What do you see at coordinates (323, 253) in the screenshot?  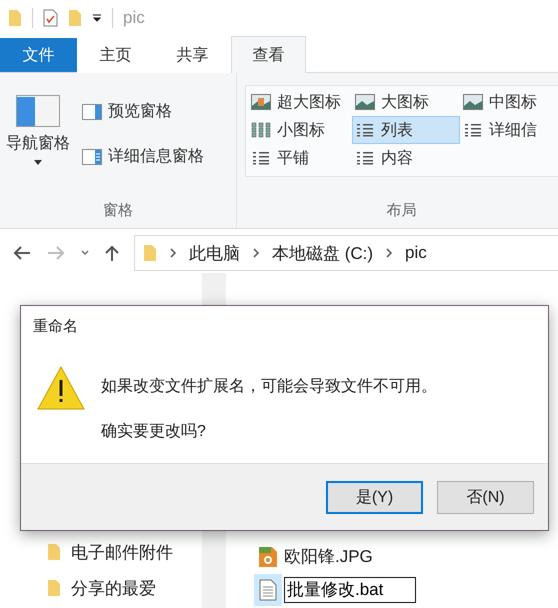 I see `breadcrumb: 本地磁盘 (C:)` at bounding box center [323, 253].